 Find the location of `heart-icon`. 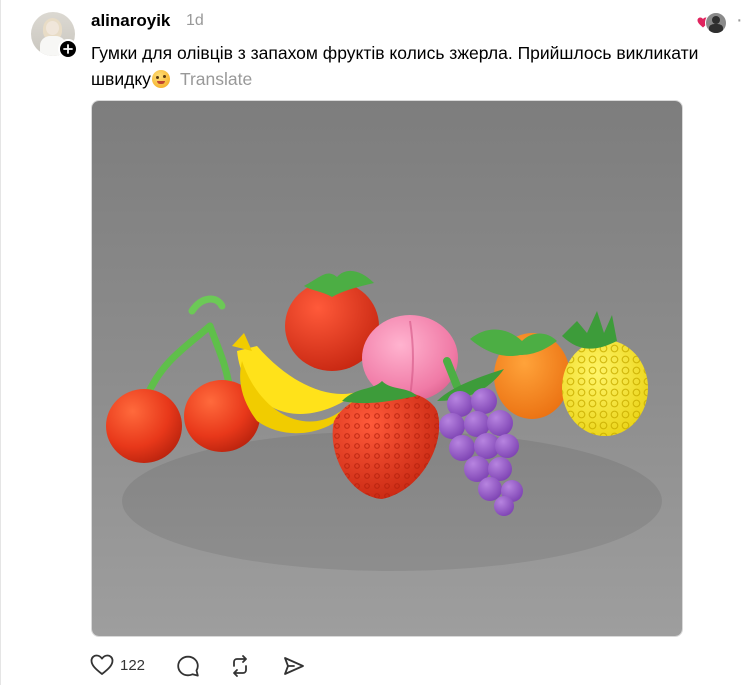

heart-icon is located at coordinates (102, 664).